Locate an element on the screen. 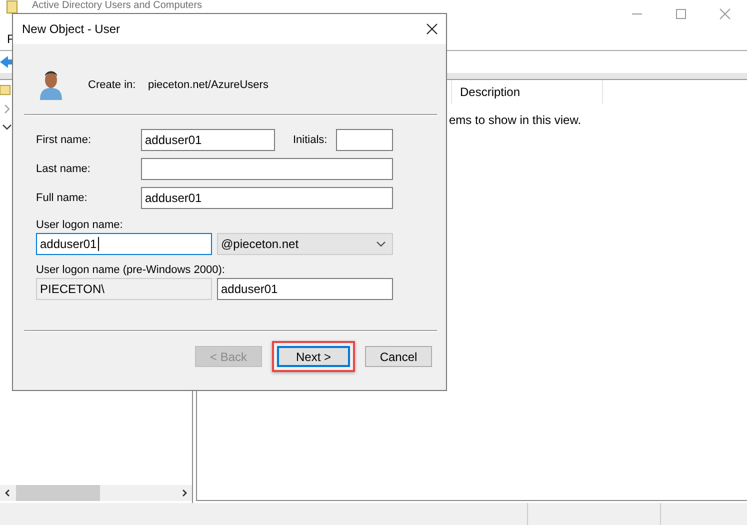  domain-prefix-field: PIECETON\ is located at coordinates (124, 289).